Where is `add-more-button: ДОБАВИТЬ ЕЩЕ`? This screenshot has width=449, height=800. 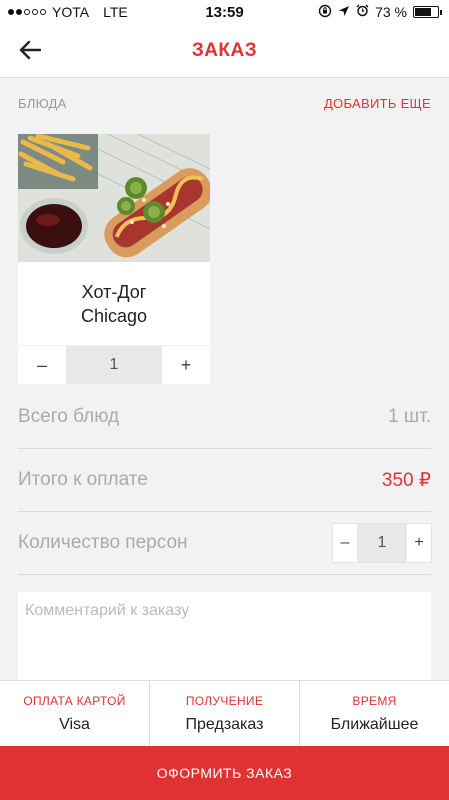 add-more-button: ДОБАВИТЬ ЕЩЕ is located at coordinates (377, 103).